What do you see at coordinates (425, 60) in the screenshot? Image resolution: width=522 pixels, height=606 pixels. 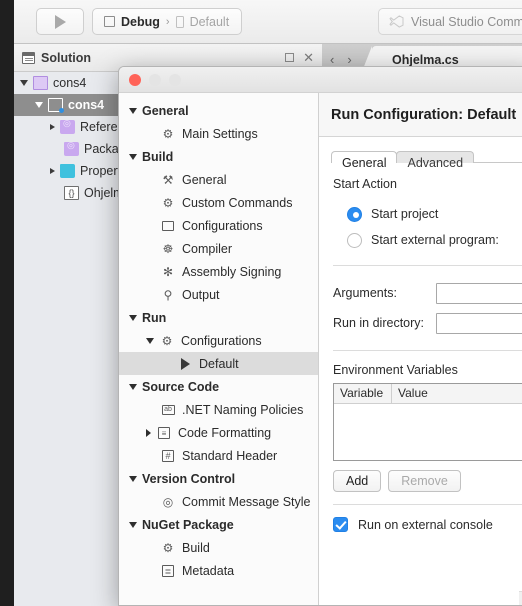 I see `editor-tab-label: Ohjelma.cs` at bounding box center [425, 60].